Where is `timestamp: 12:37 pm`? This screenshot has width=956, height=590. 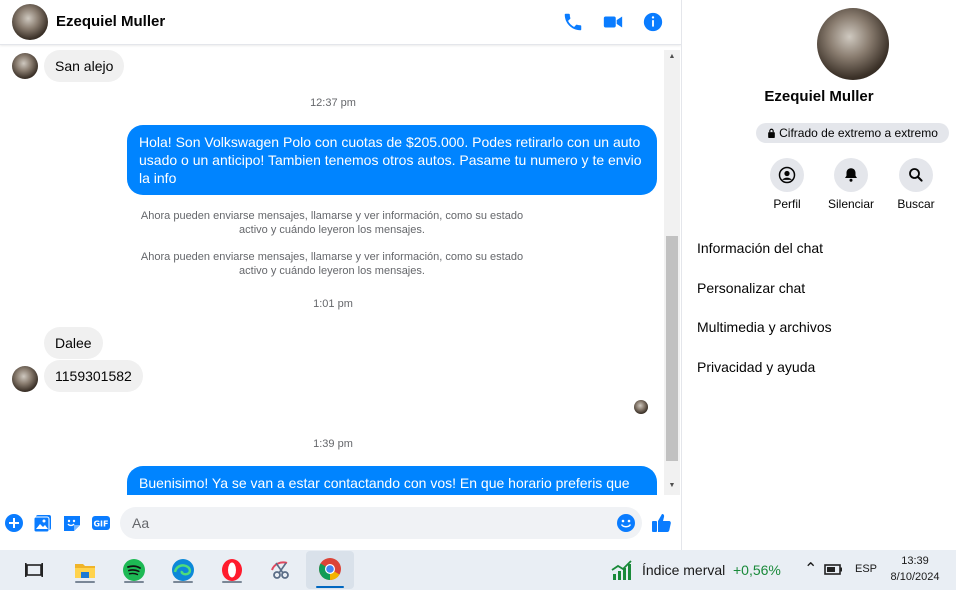 timestamp: 12:37 pm is located at coordinates (333, 103).